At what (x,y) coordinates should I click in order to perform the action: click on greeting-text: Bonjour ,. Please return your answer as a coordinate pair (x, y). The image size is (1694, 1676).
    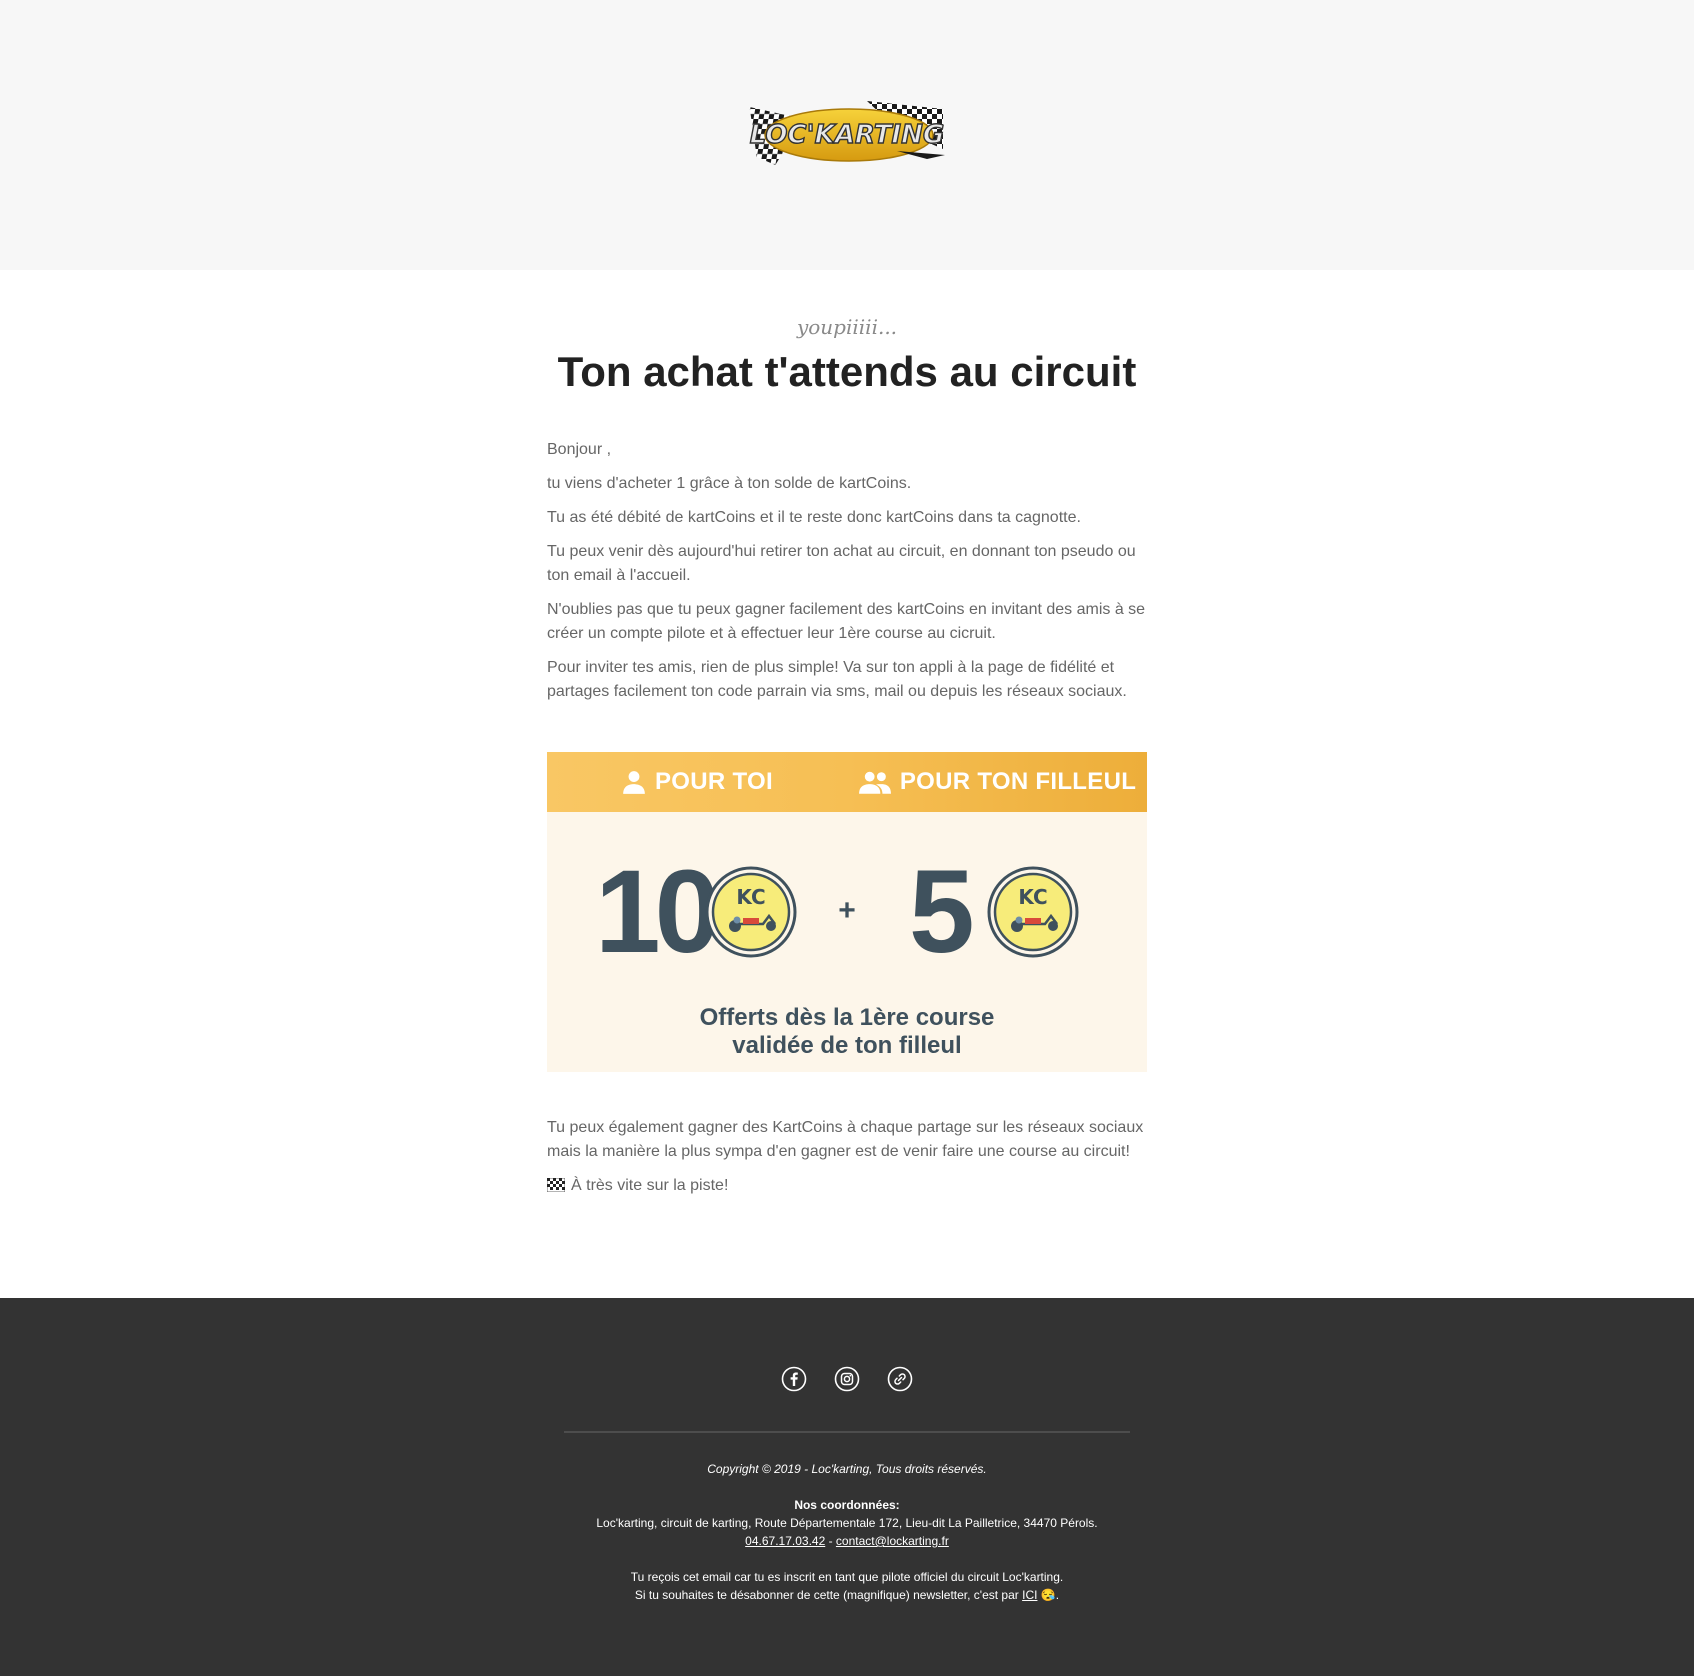
    Looking at the image, I should click on (579, 449).